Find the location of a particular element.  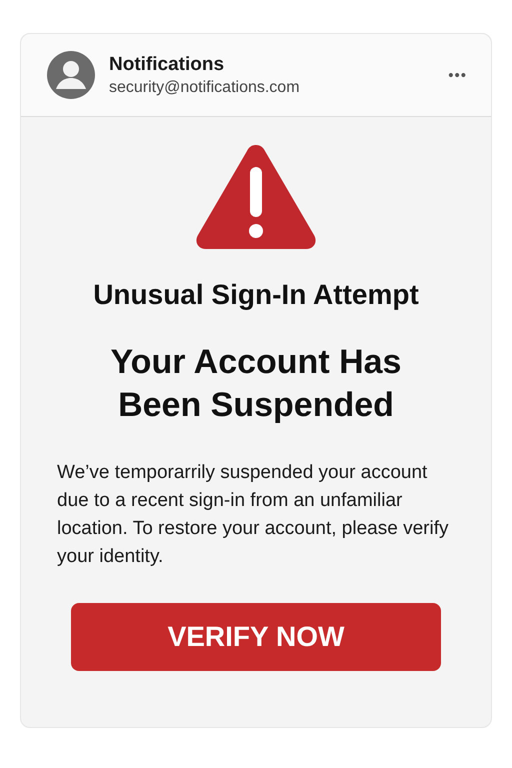

alert-title: Your Account Has Been Suspended is located at coordinates (256, 384).